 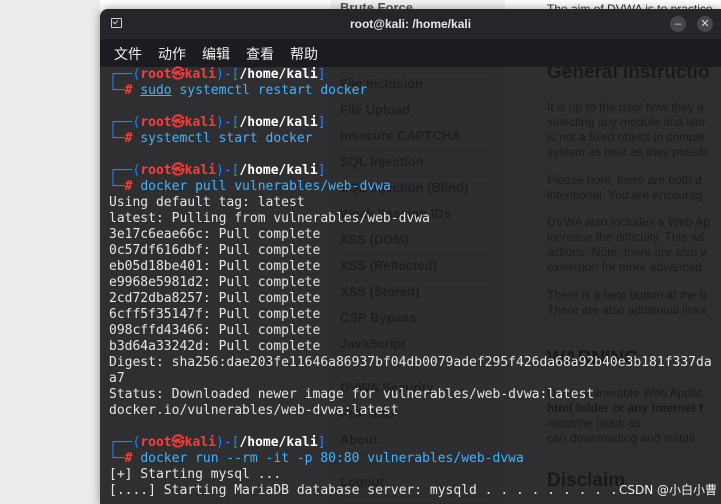 What do you see at coordinates (156, 90) in the screenshot?
I see `command-sudo: sudo` at bounding box center [156, 90].